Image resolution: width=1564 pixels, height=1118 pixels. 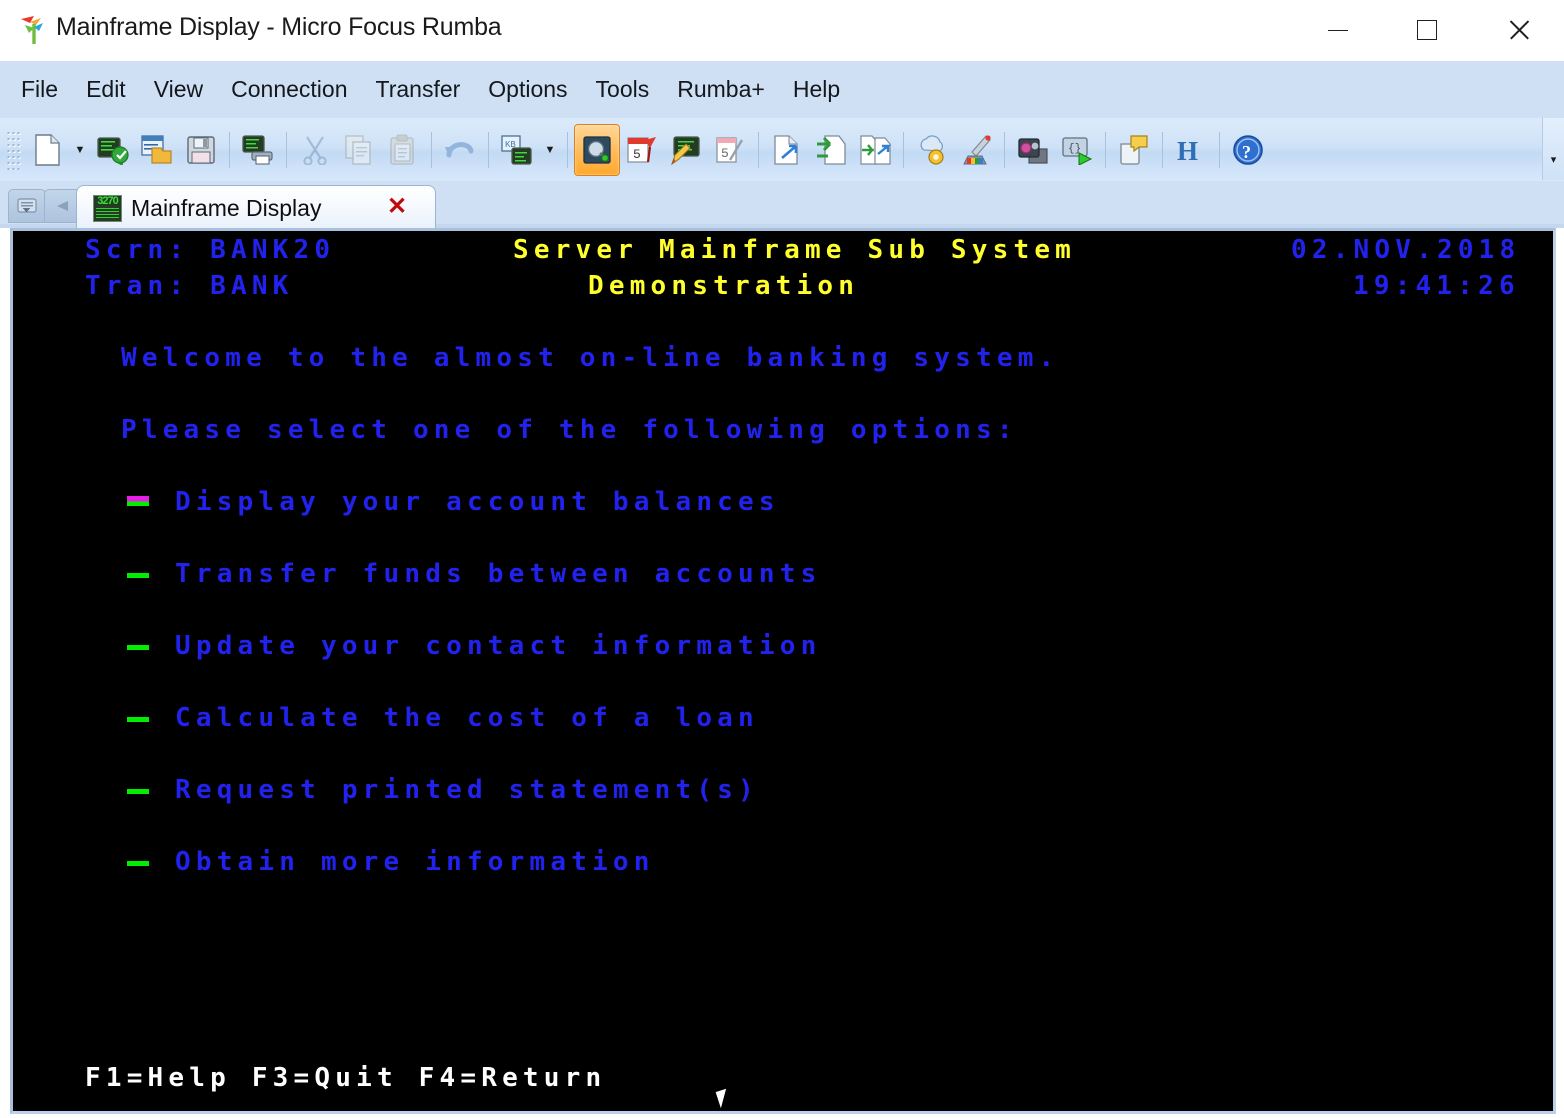 I want to click on option-label-3: Update your contact information, so click(x=498, y=646).